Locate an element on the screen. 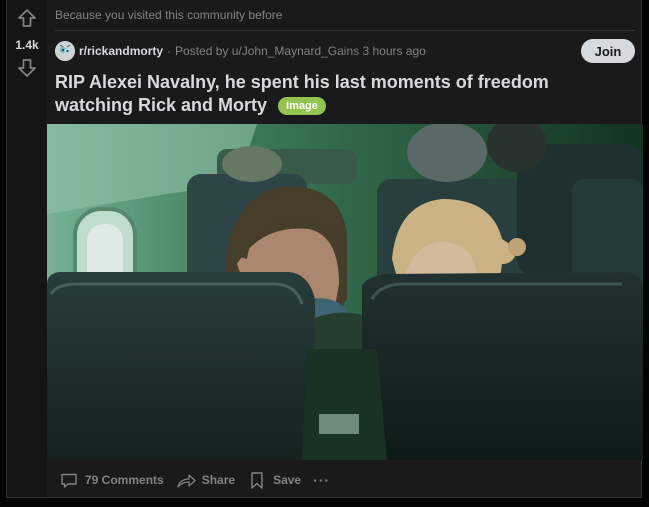 The image size is (649, 507). save-icon is located at coordinates (257, 480).